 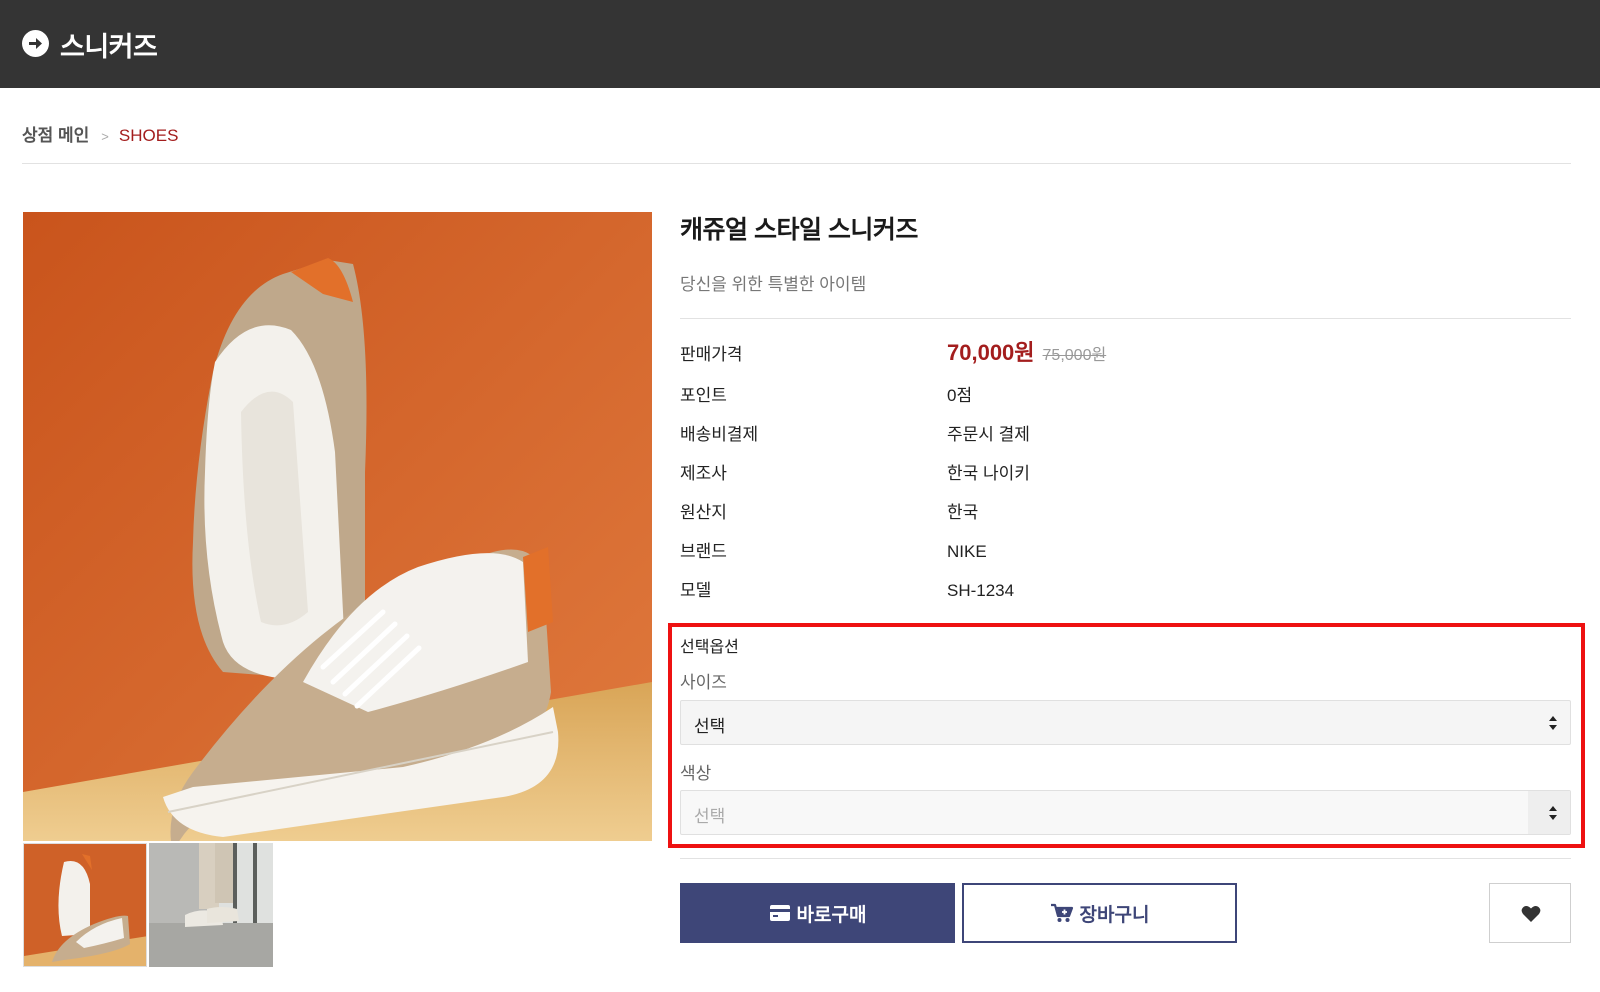 I want to click on size-select-value: 선택, so click(x=710, y=726).